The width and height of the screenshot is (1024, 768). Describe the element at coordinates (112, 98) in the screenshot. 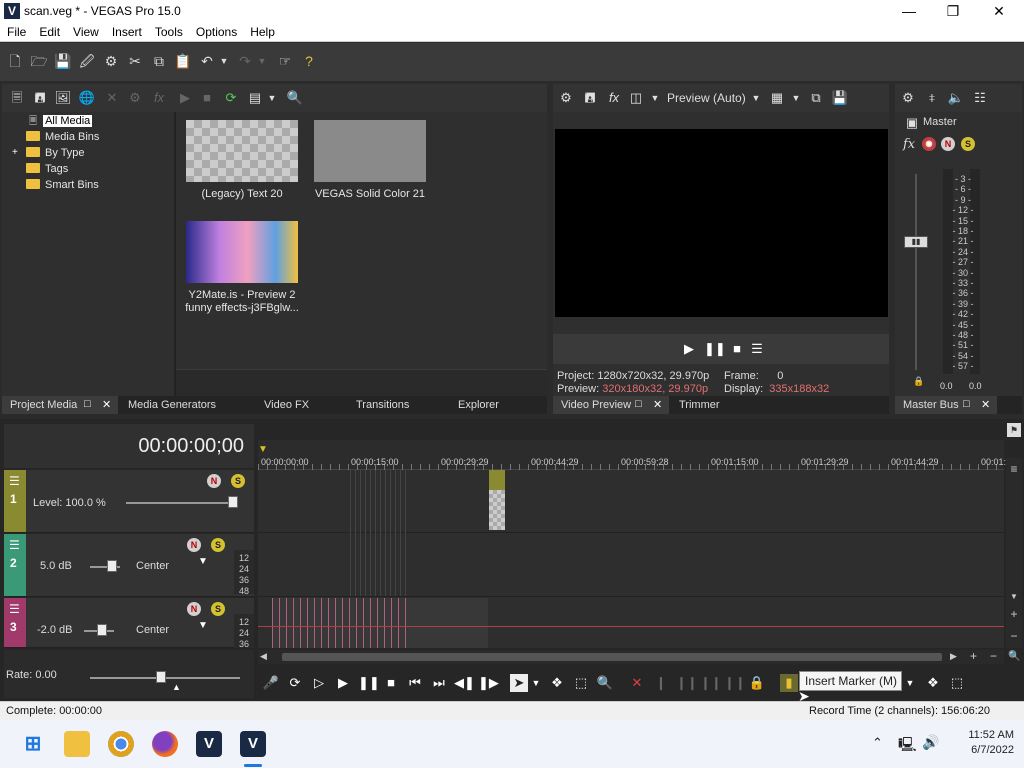

I see `remove-icon: ✕` at that location.